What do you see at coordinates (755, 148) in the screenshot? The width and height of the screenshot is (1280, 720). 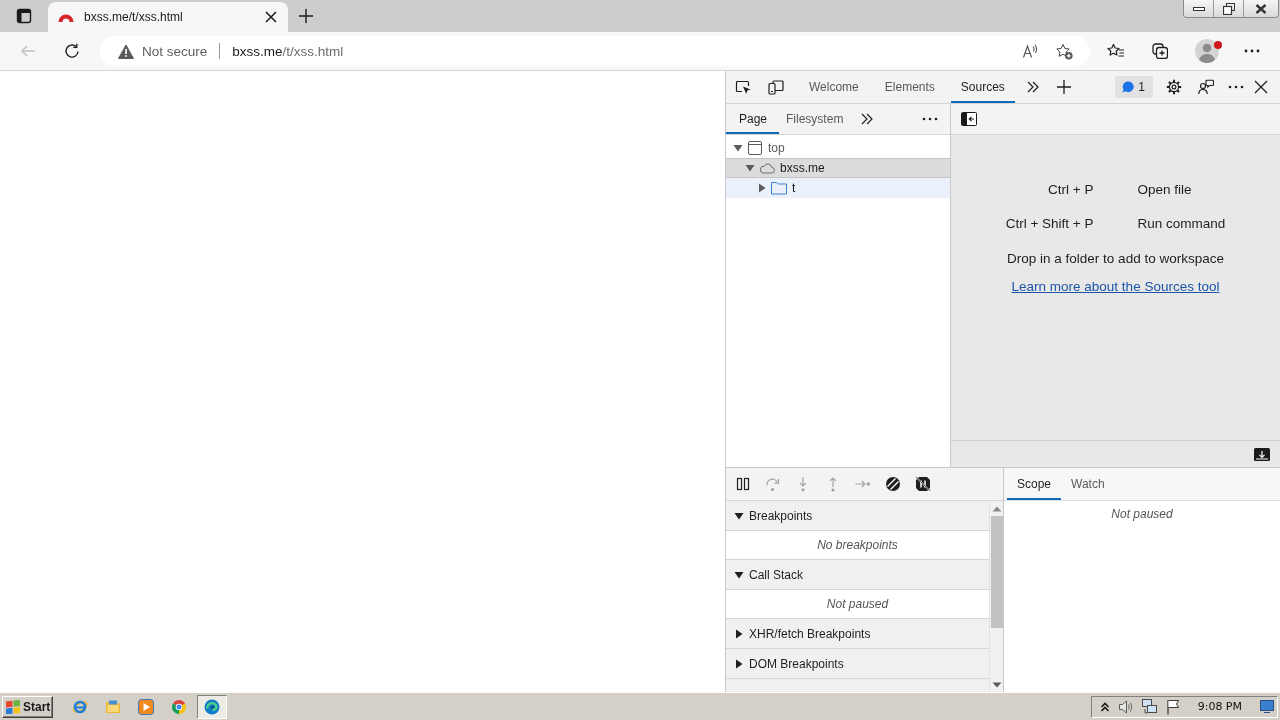 I see `frame-icon` at bounding box center [755, 148].